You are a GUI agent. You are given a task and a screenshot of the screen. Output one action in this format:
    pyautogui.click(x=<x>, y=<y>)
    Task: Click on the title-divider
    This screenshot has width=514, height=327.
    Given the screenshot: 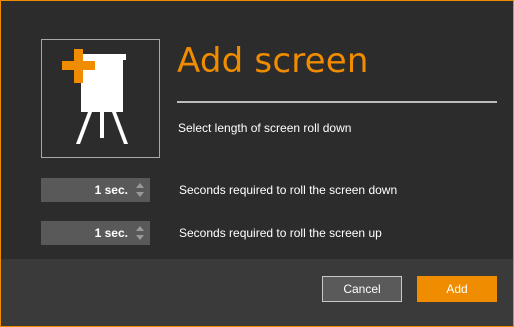 What is the action you would take?
    pyautogui.click(x=337, y=102)
    